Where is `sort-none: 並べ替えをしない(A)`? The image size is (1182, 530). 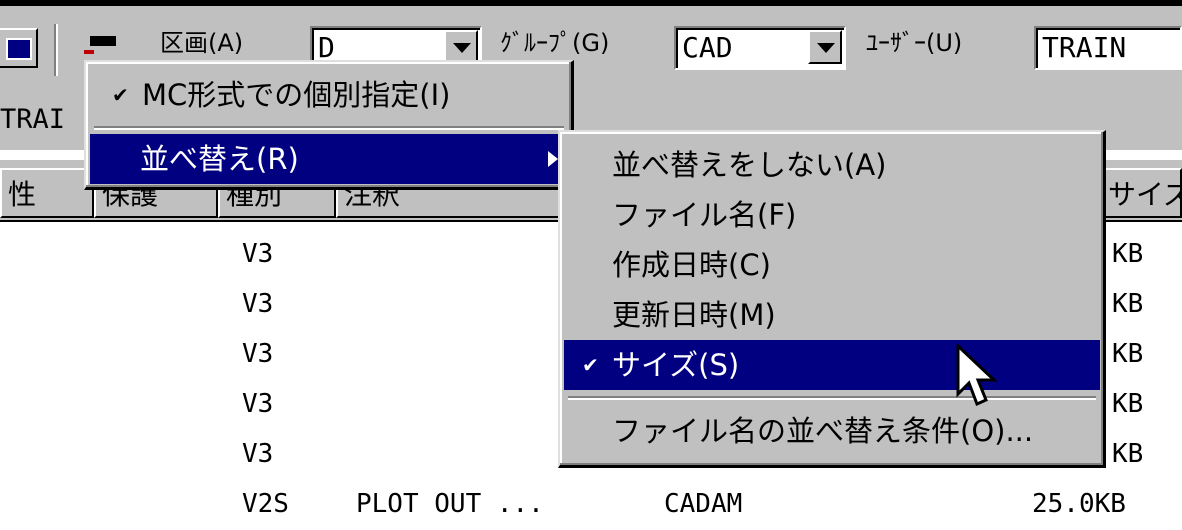 sort-none: 並べ替えをしない(A) is located at coordinates (832, 165).